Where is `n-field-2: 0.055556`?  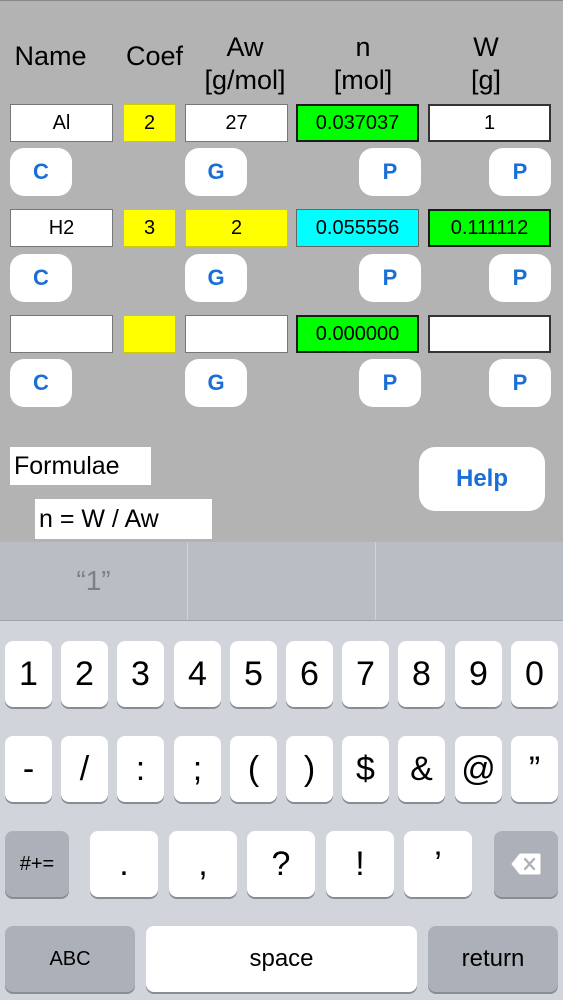 n-field-2: 0.055556 is located at coordinates (357, 228).